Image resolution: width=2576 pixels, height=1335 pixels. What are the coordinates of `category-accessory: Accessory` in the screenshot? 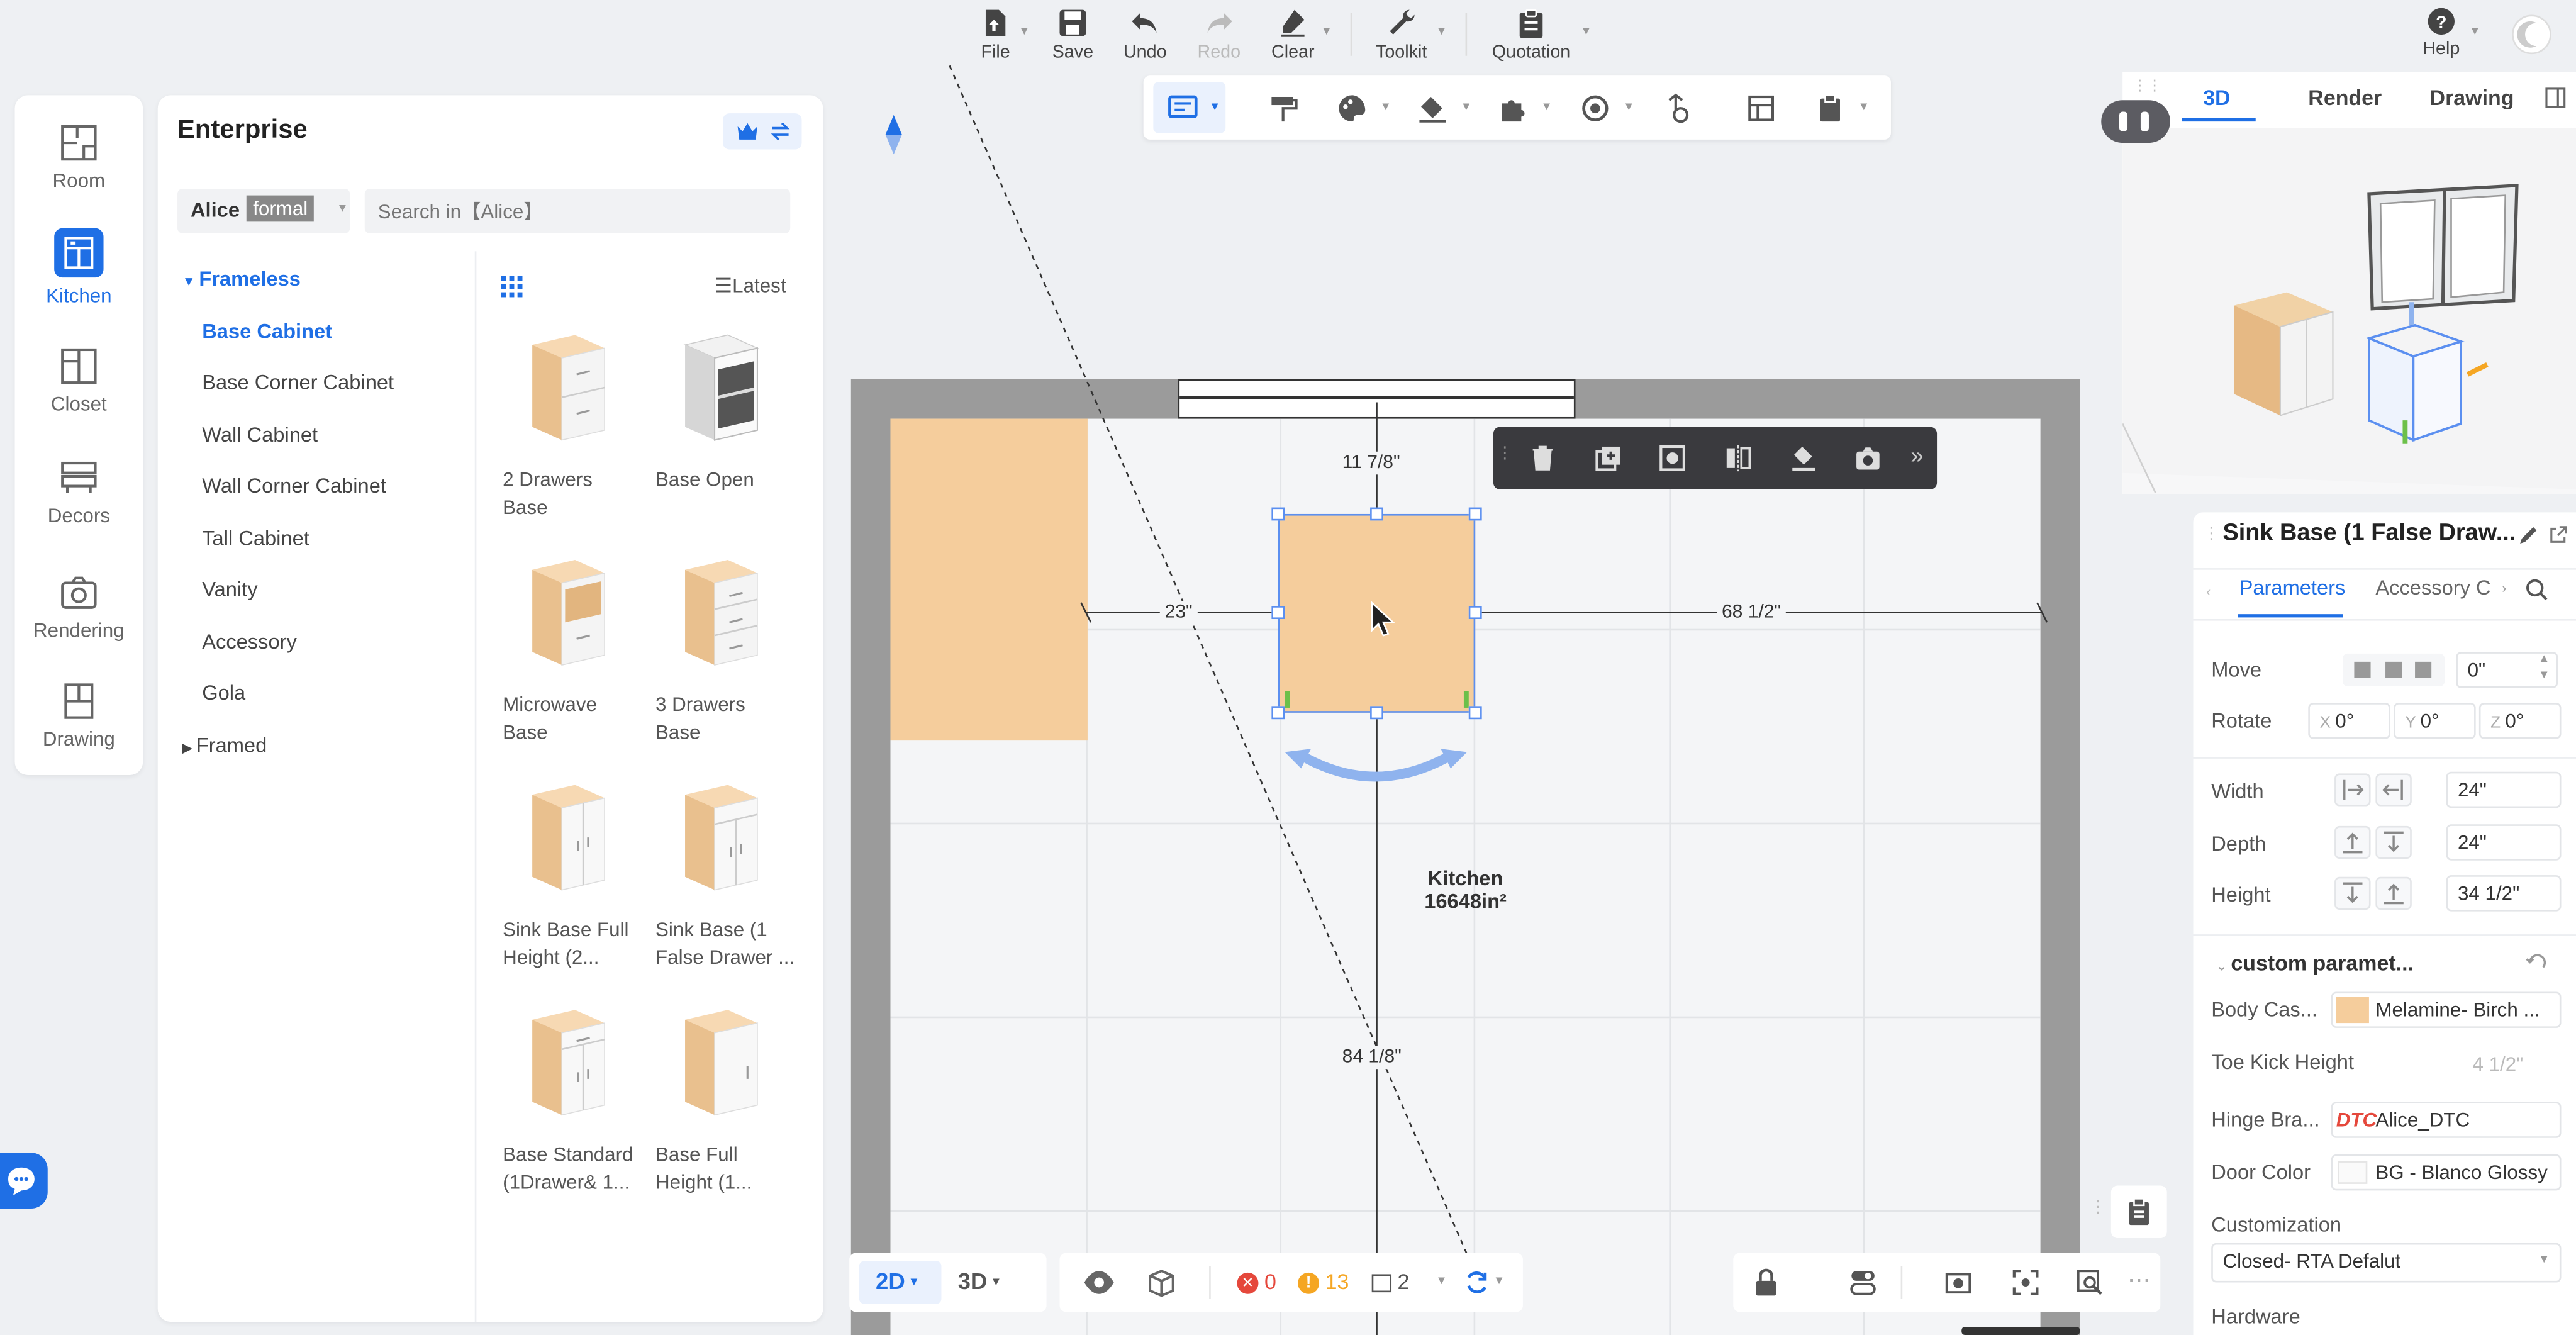 It's located at (249, 642).